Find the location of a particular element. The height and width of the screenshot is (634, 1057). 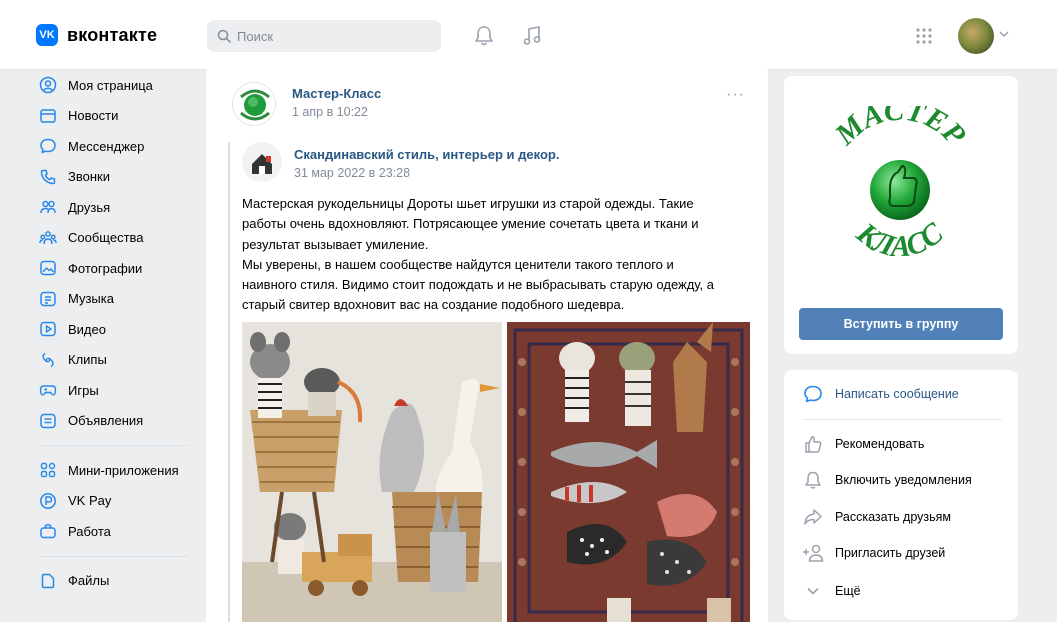

sidebar-item-label: Звонки is located at coordinates (89, 177).